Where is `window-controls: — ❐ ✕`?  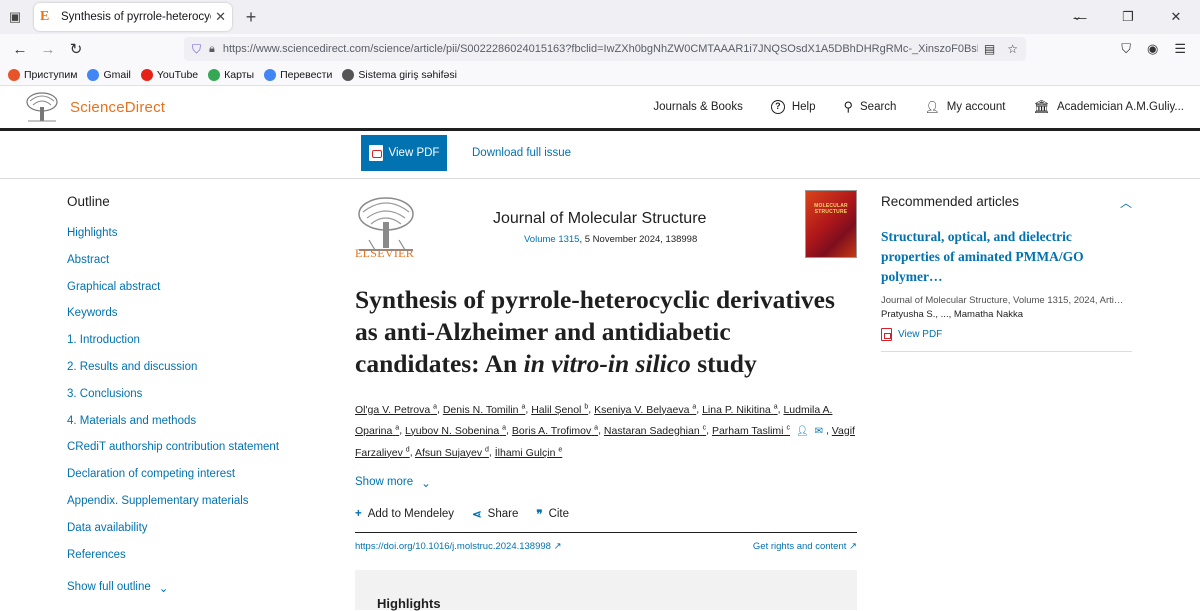 window-controls: — ❐ ✕ is located at coordinates (1128, 17).